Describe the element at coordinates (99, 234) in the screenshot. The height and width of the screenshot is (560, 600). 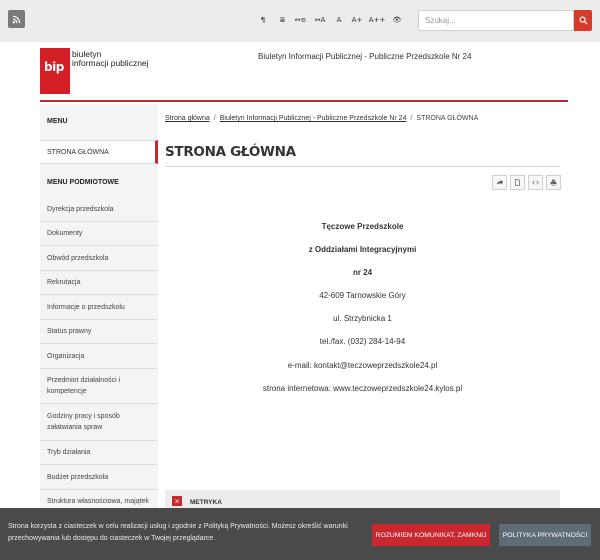
I see `sidebar-item-dokumenty: Dokumenty` at that location.